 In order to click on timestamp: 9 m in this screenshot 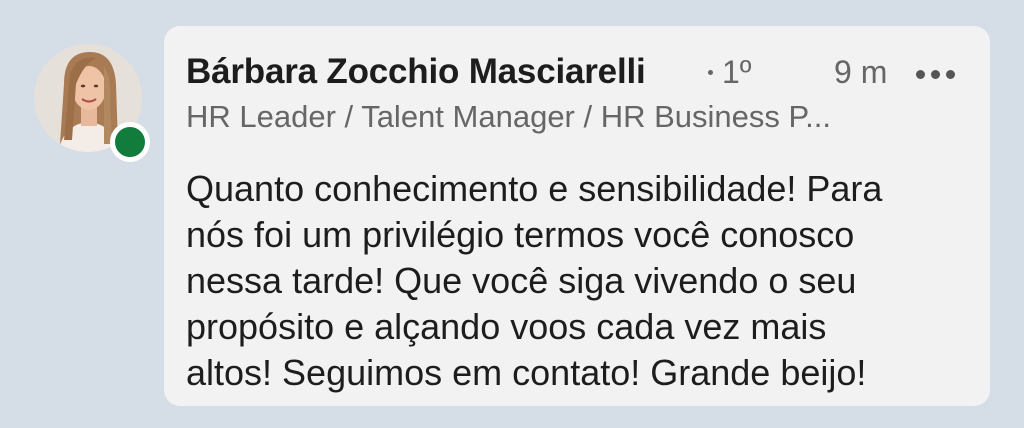, I will do `click(861, 72)`.